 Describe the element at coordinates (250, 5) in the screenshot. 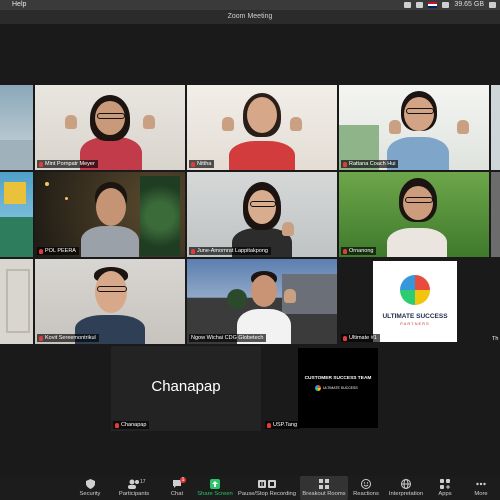

I see `macos-menubar: Help 39.65 GB` at that location.